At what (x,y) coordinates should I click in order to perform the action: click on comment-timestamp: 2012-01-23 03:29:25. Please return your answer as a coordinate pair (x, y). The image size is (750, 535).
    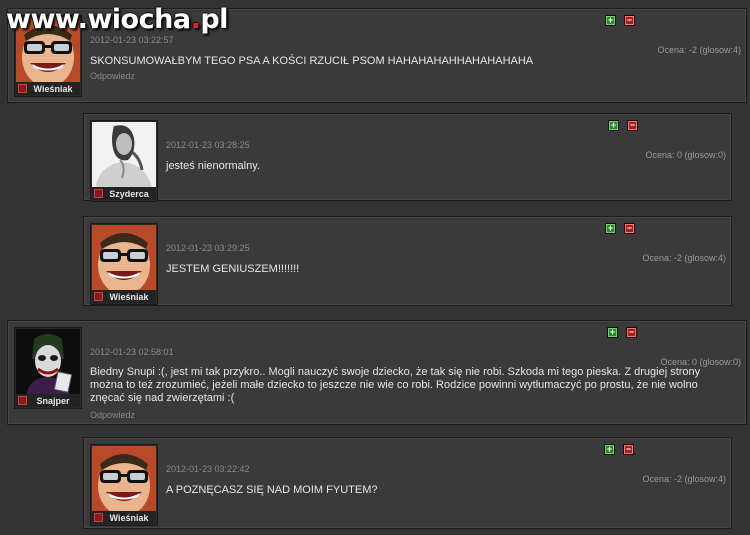
    Looking at the image, I should click on (208, 248).